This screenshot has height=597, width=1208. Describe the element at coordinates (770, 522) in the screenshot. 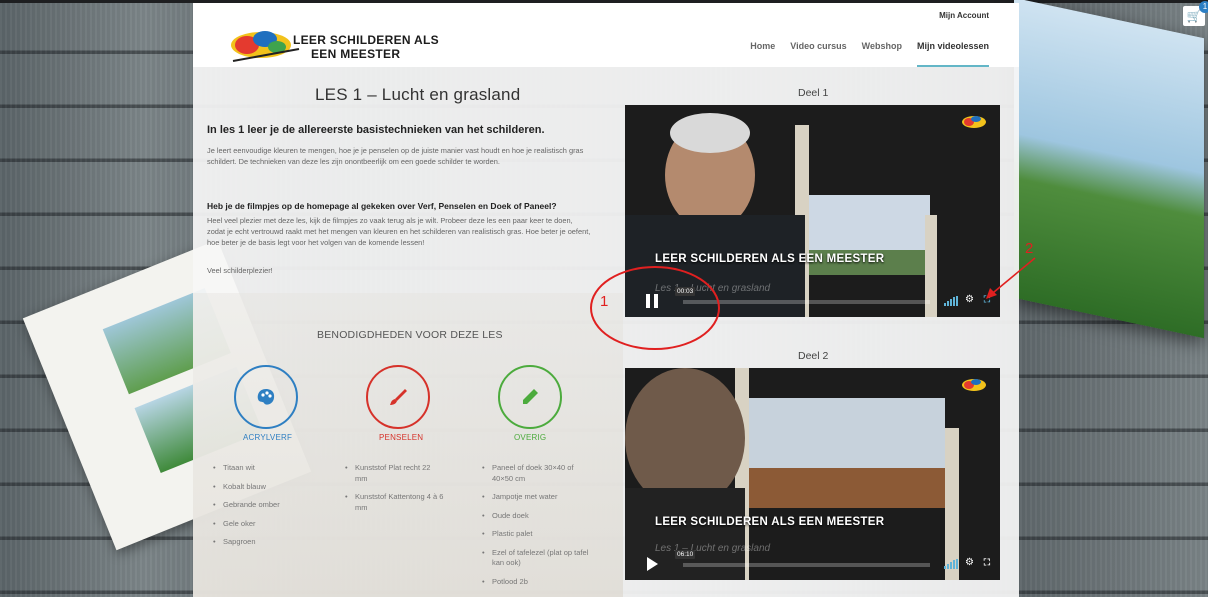

I see `video-2-overlay-title: LEER SCHILDEREN ALS EEN MEESTER` at that location.